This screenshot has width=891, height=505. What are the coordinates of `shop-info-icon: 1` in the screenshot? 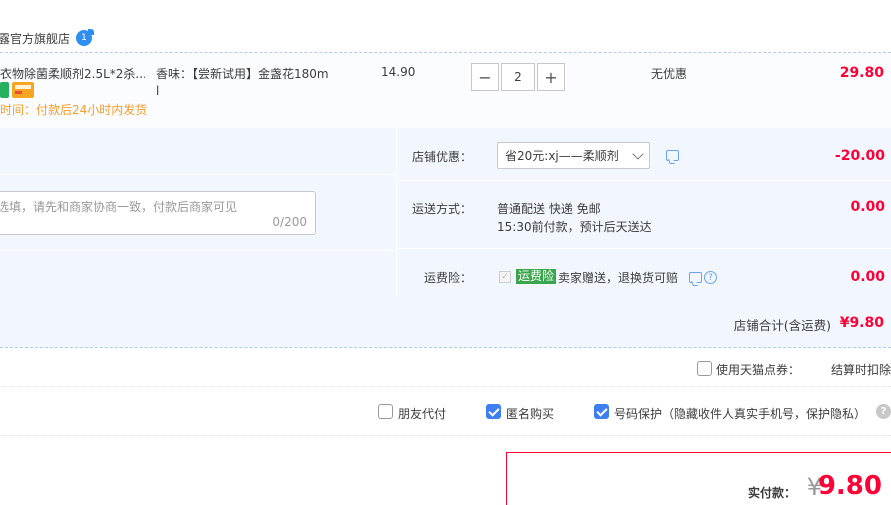 It's located at (85, 37).